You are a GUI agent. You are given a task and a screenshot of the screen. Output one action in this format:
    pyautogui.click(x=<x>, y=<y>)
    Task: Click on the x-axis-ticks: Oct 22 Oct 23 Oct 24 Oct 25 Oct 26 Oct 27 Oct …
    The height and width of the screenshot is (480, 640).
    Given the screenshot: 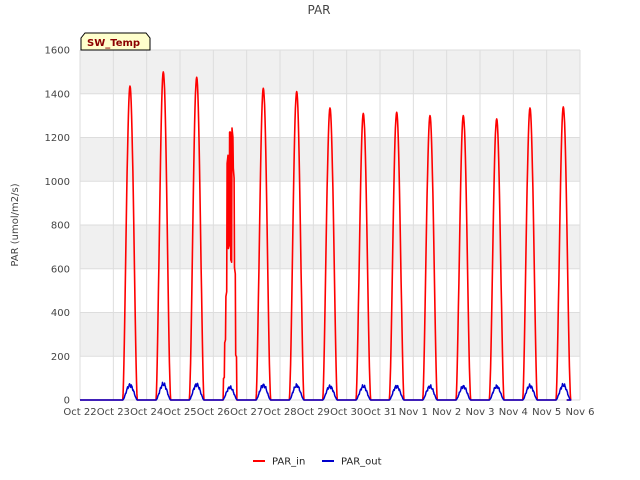 What is the action you would take?
    pyautogui.click(x=328, y=412)
    